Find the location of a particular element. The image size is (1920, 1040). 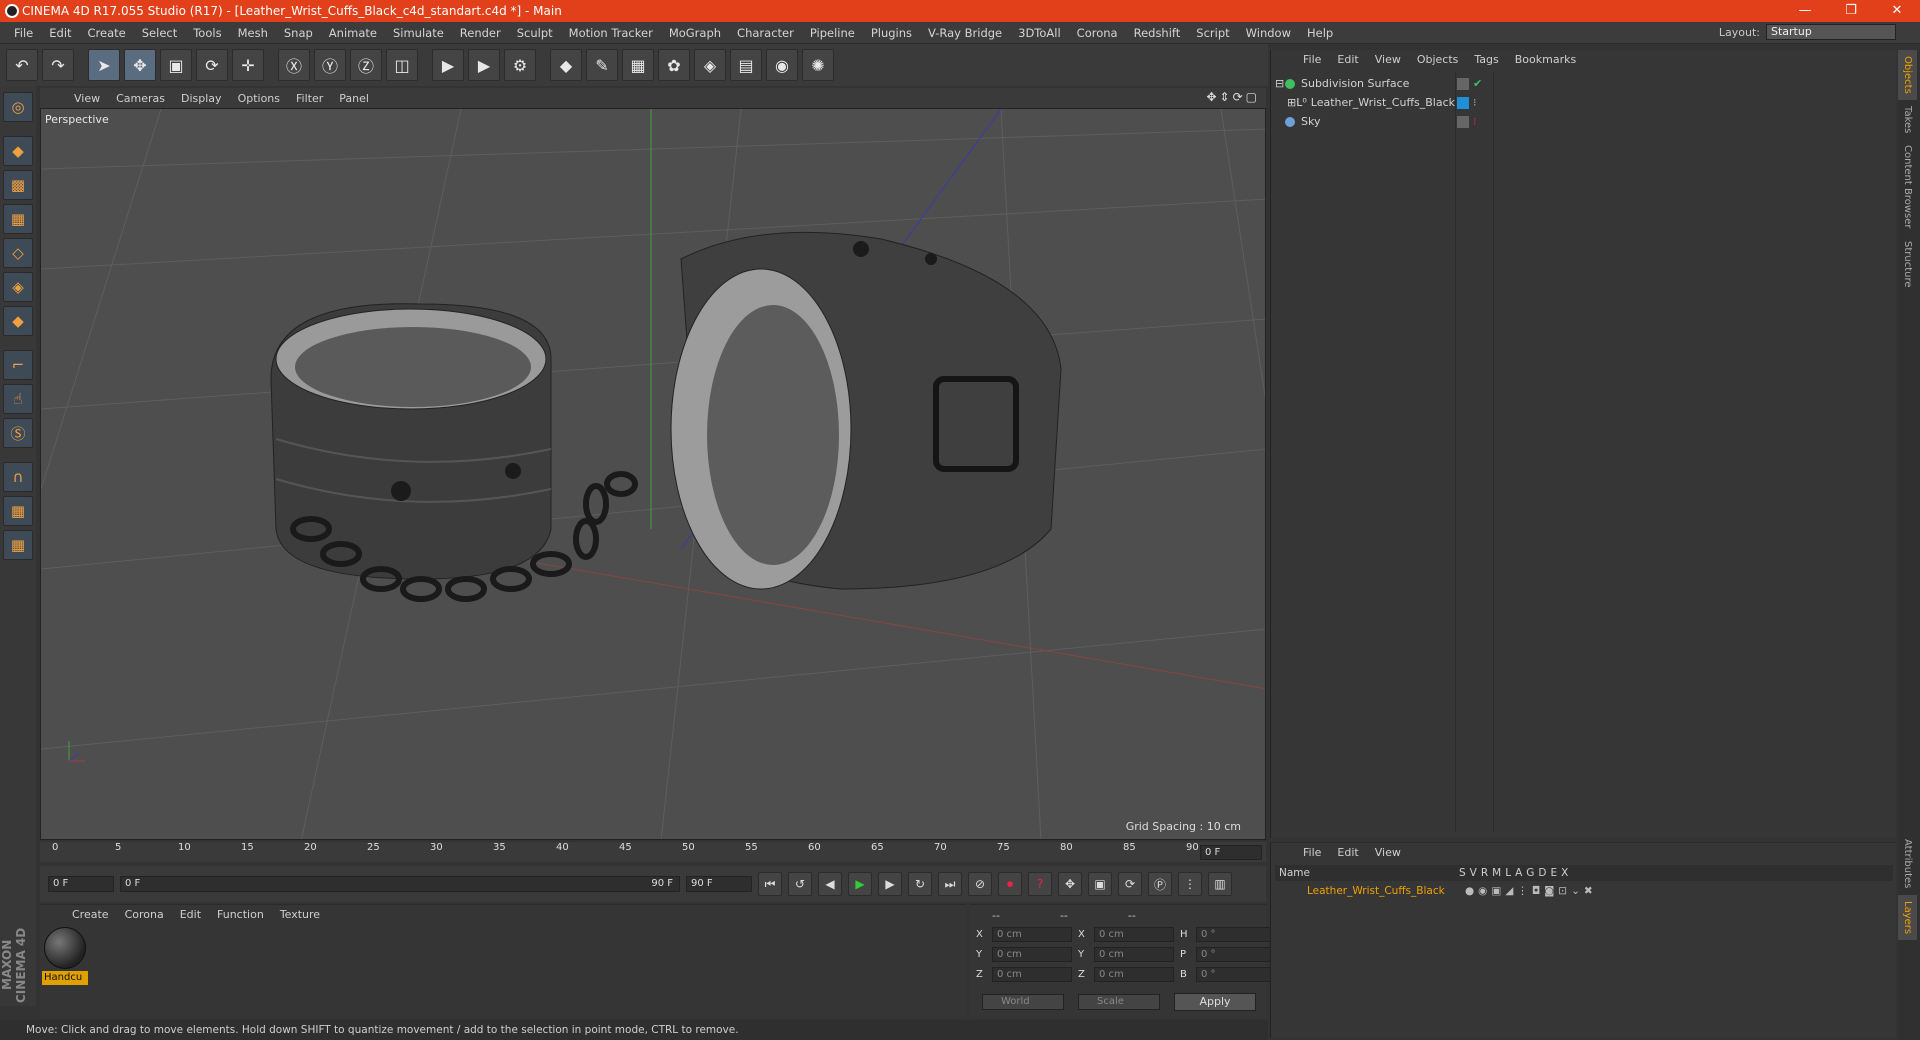

tweak-mode-icon: ☝ is located at coordinates (18, 399).